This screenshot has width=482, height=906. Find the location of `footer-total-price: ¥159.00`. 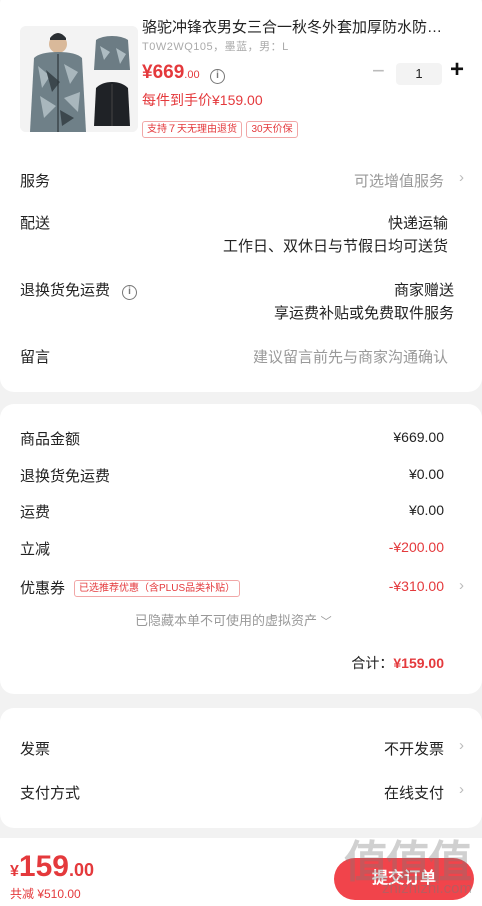

footer-total-price: ¥159.00 is located at coordinates (52, 867).